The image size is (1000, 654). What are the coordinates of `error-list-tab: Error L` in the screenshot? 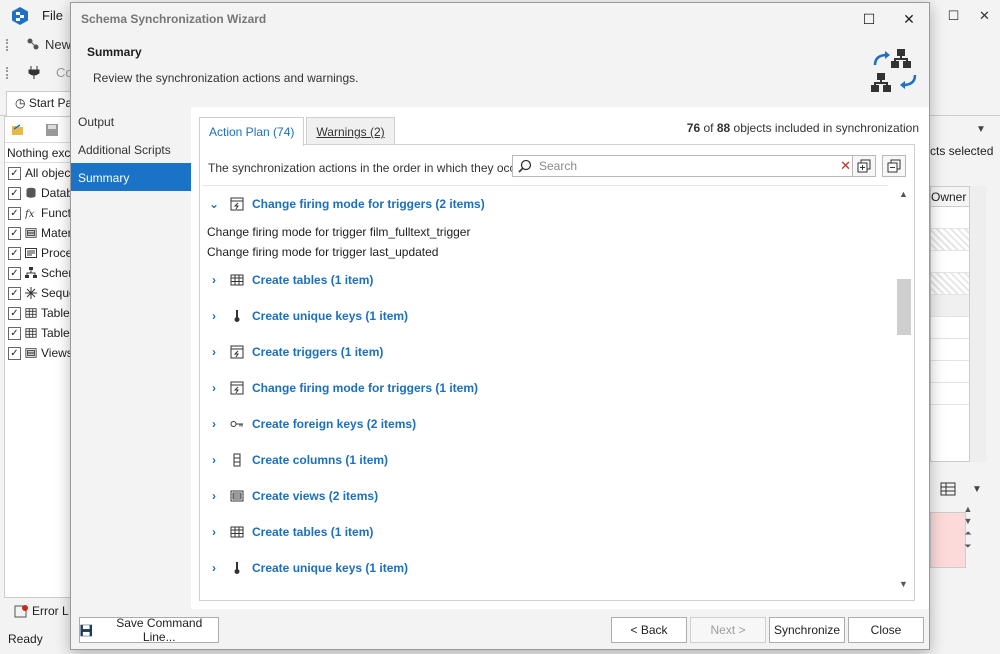 It's located at (41, 611).